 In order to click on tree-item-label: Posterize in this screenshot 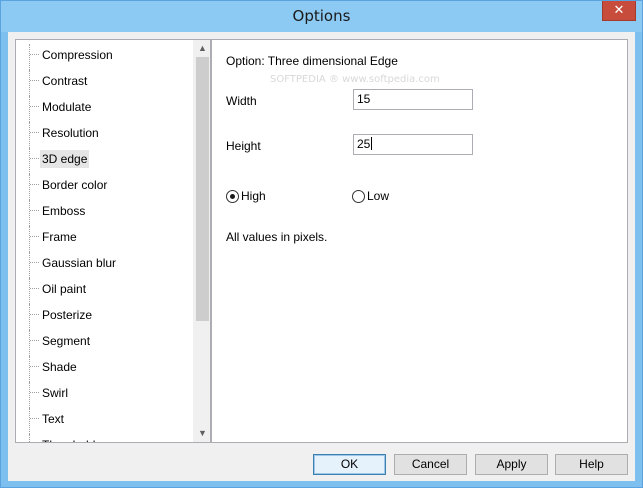, I will do `click(67, 315)`.